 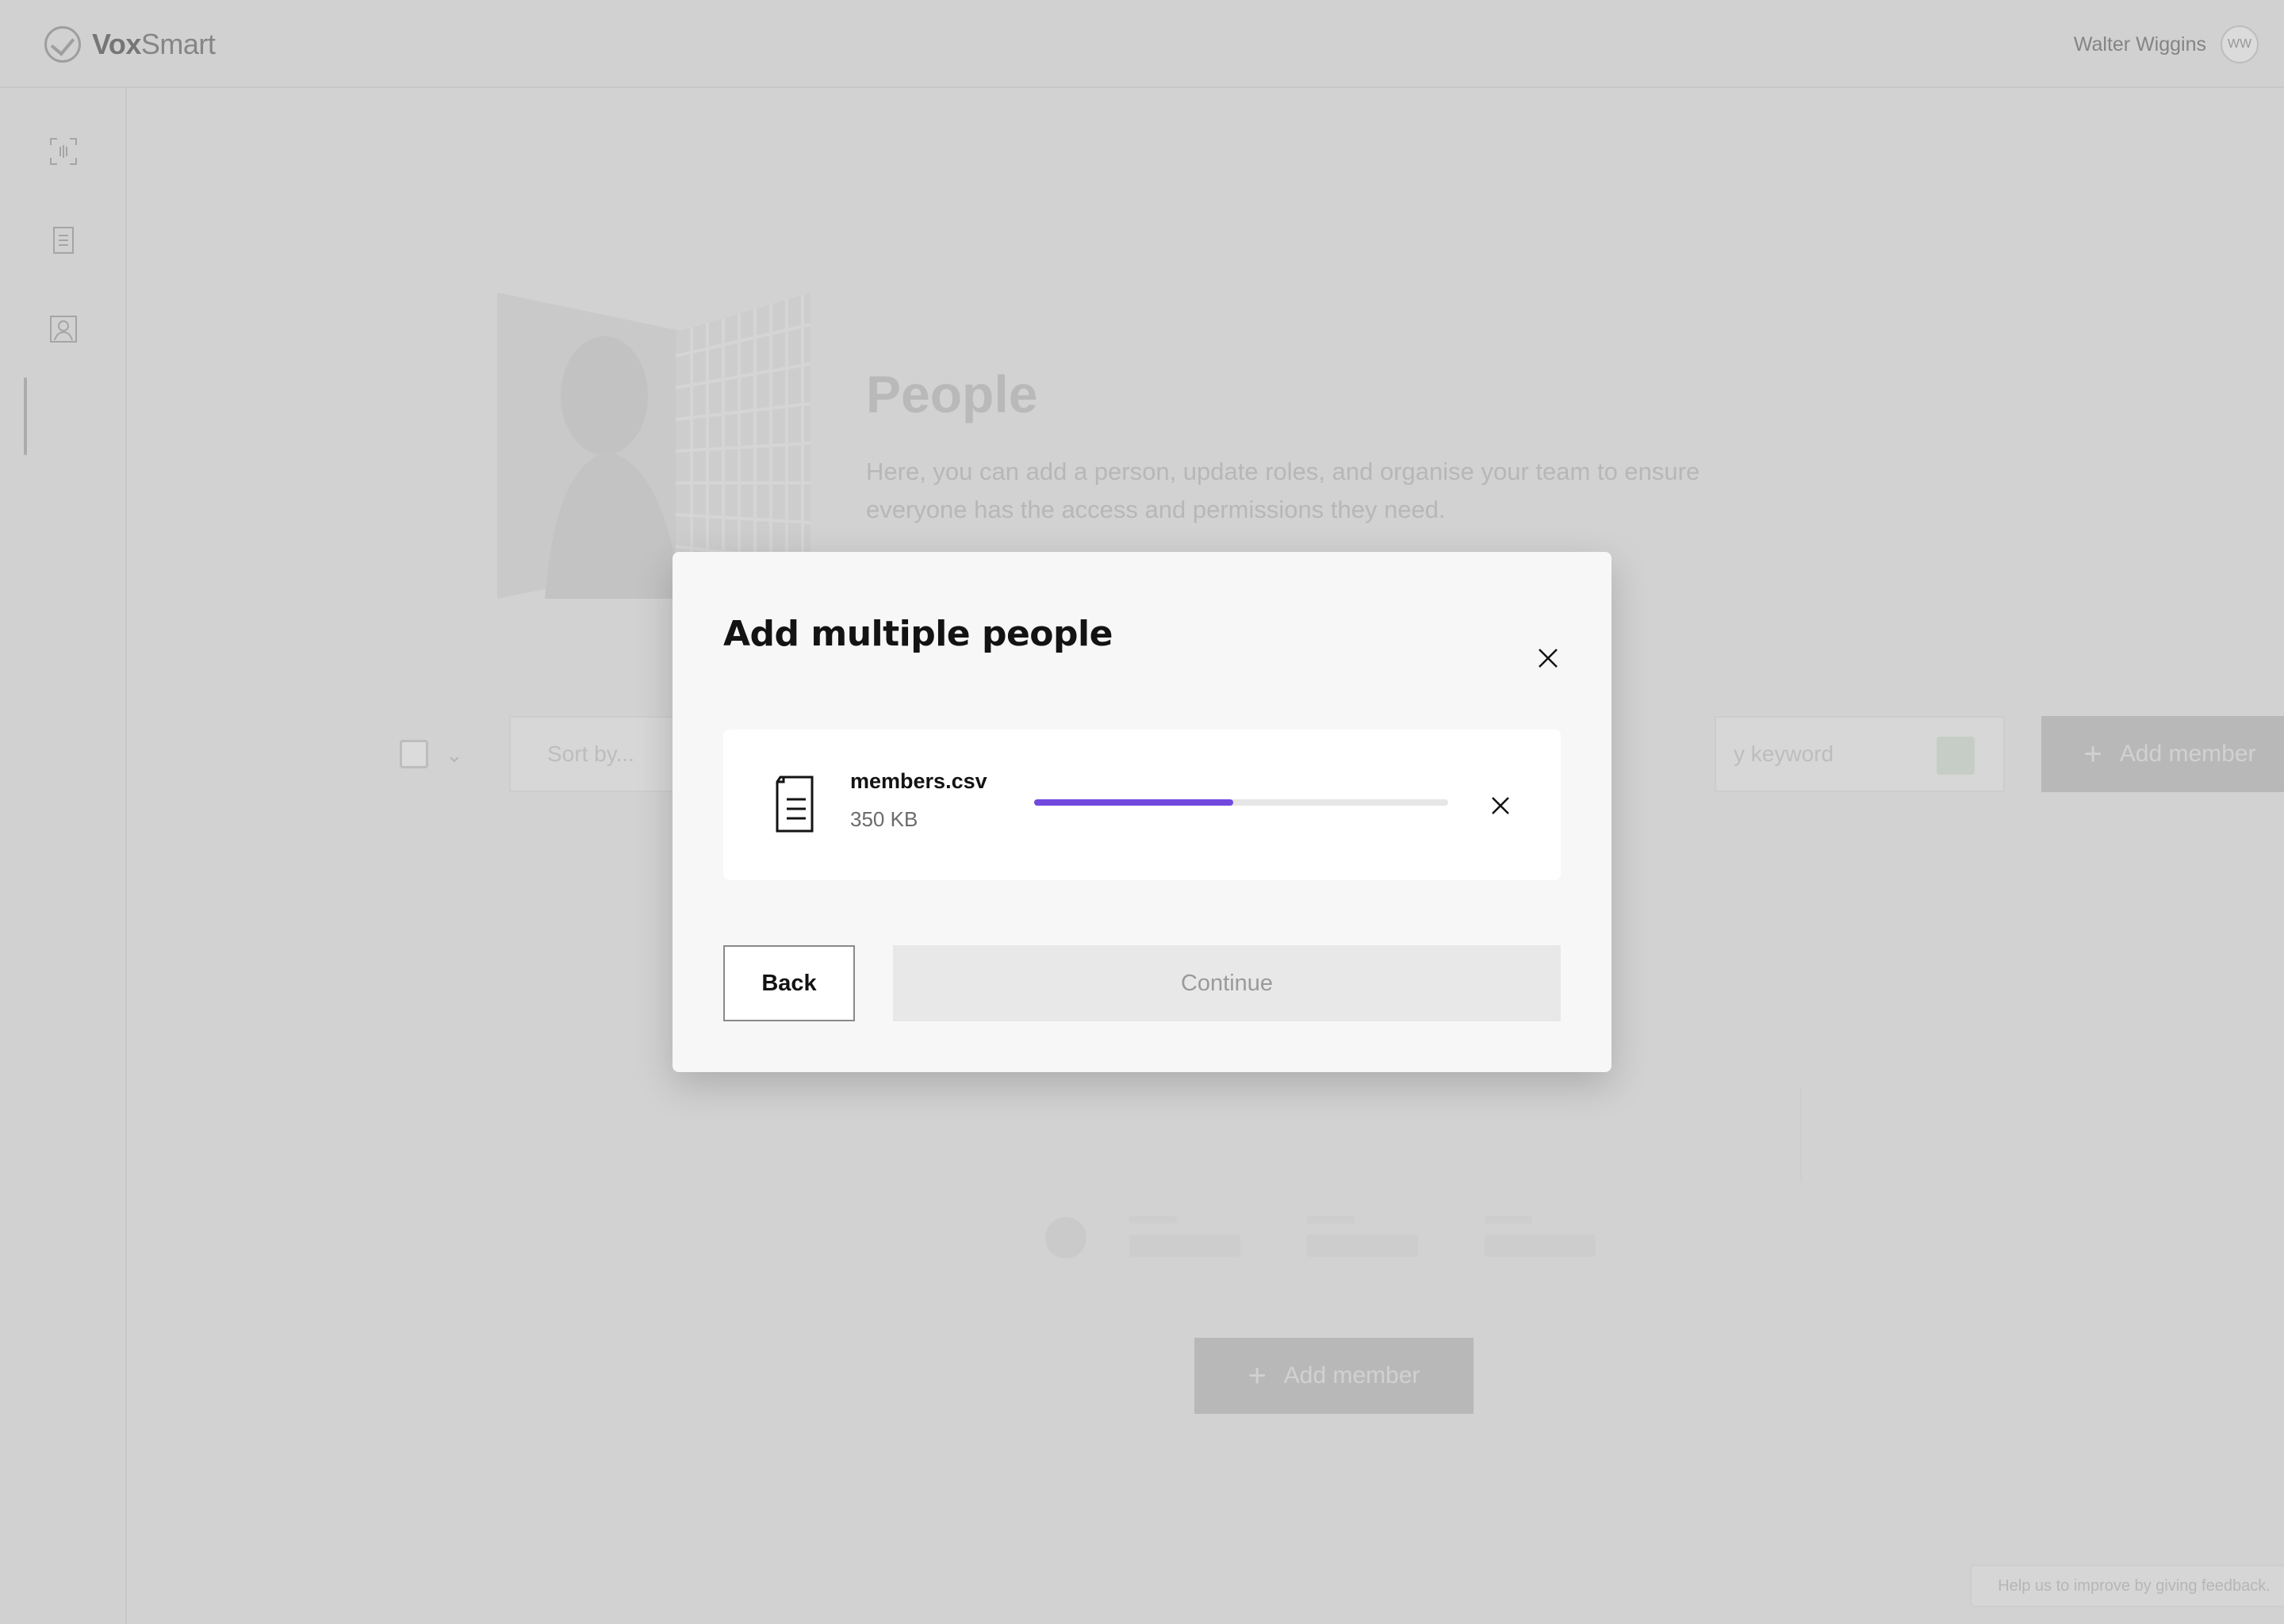 What do you see at coordinates (1241, 802) in the screenshot?
I see `upload-progress-bar` at bounding box center [1241, 802].